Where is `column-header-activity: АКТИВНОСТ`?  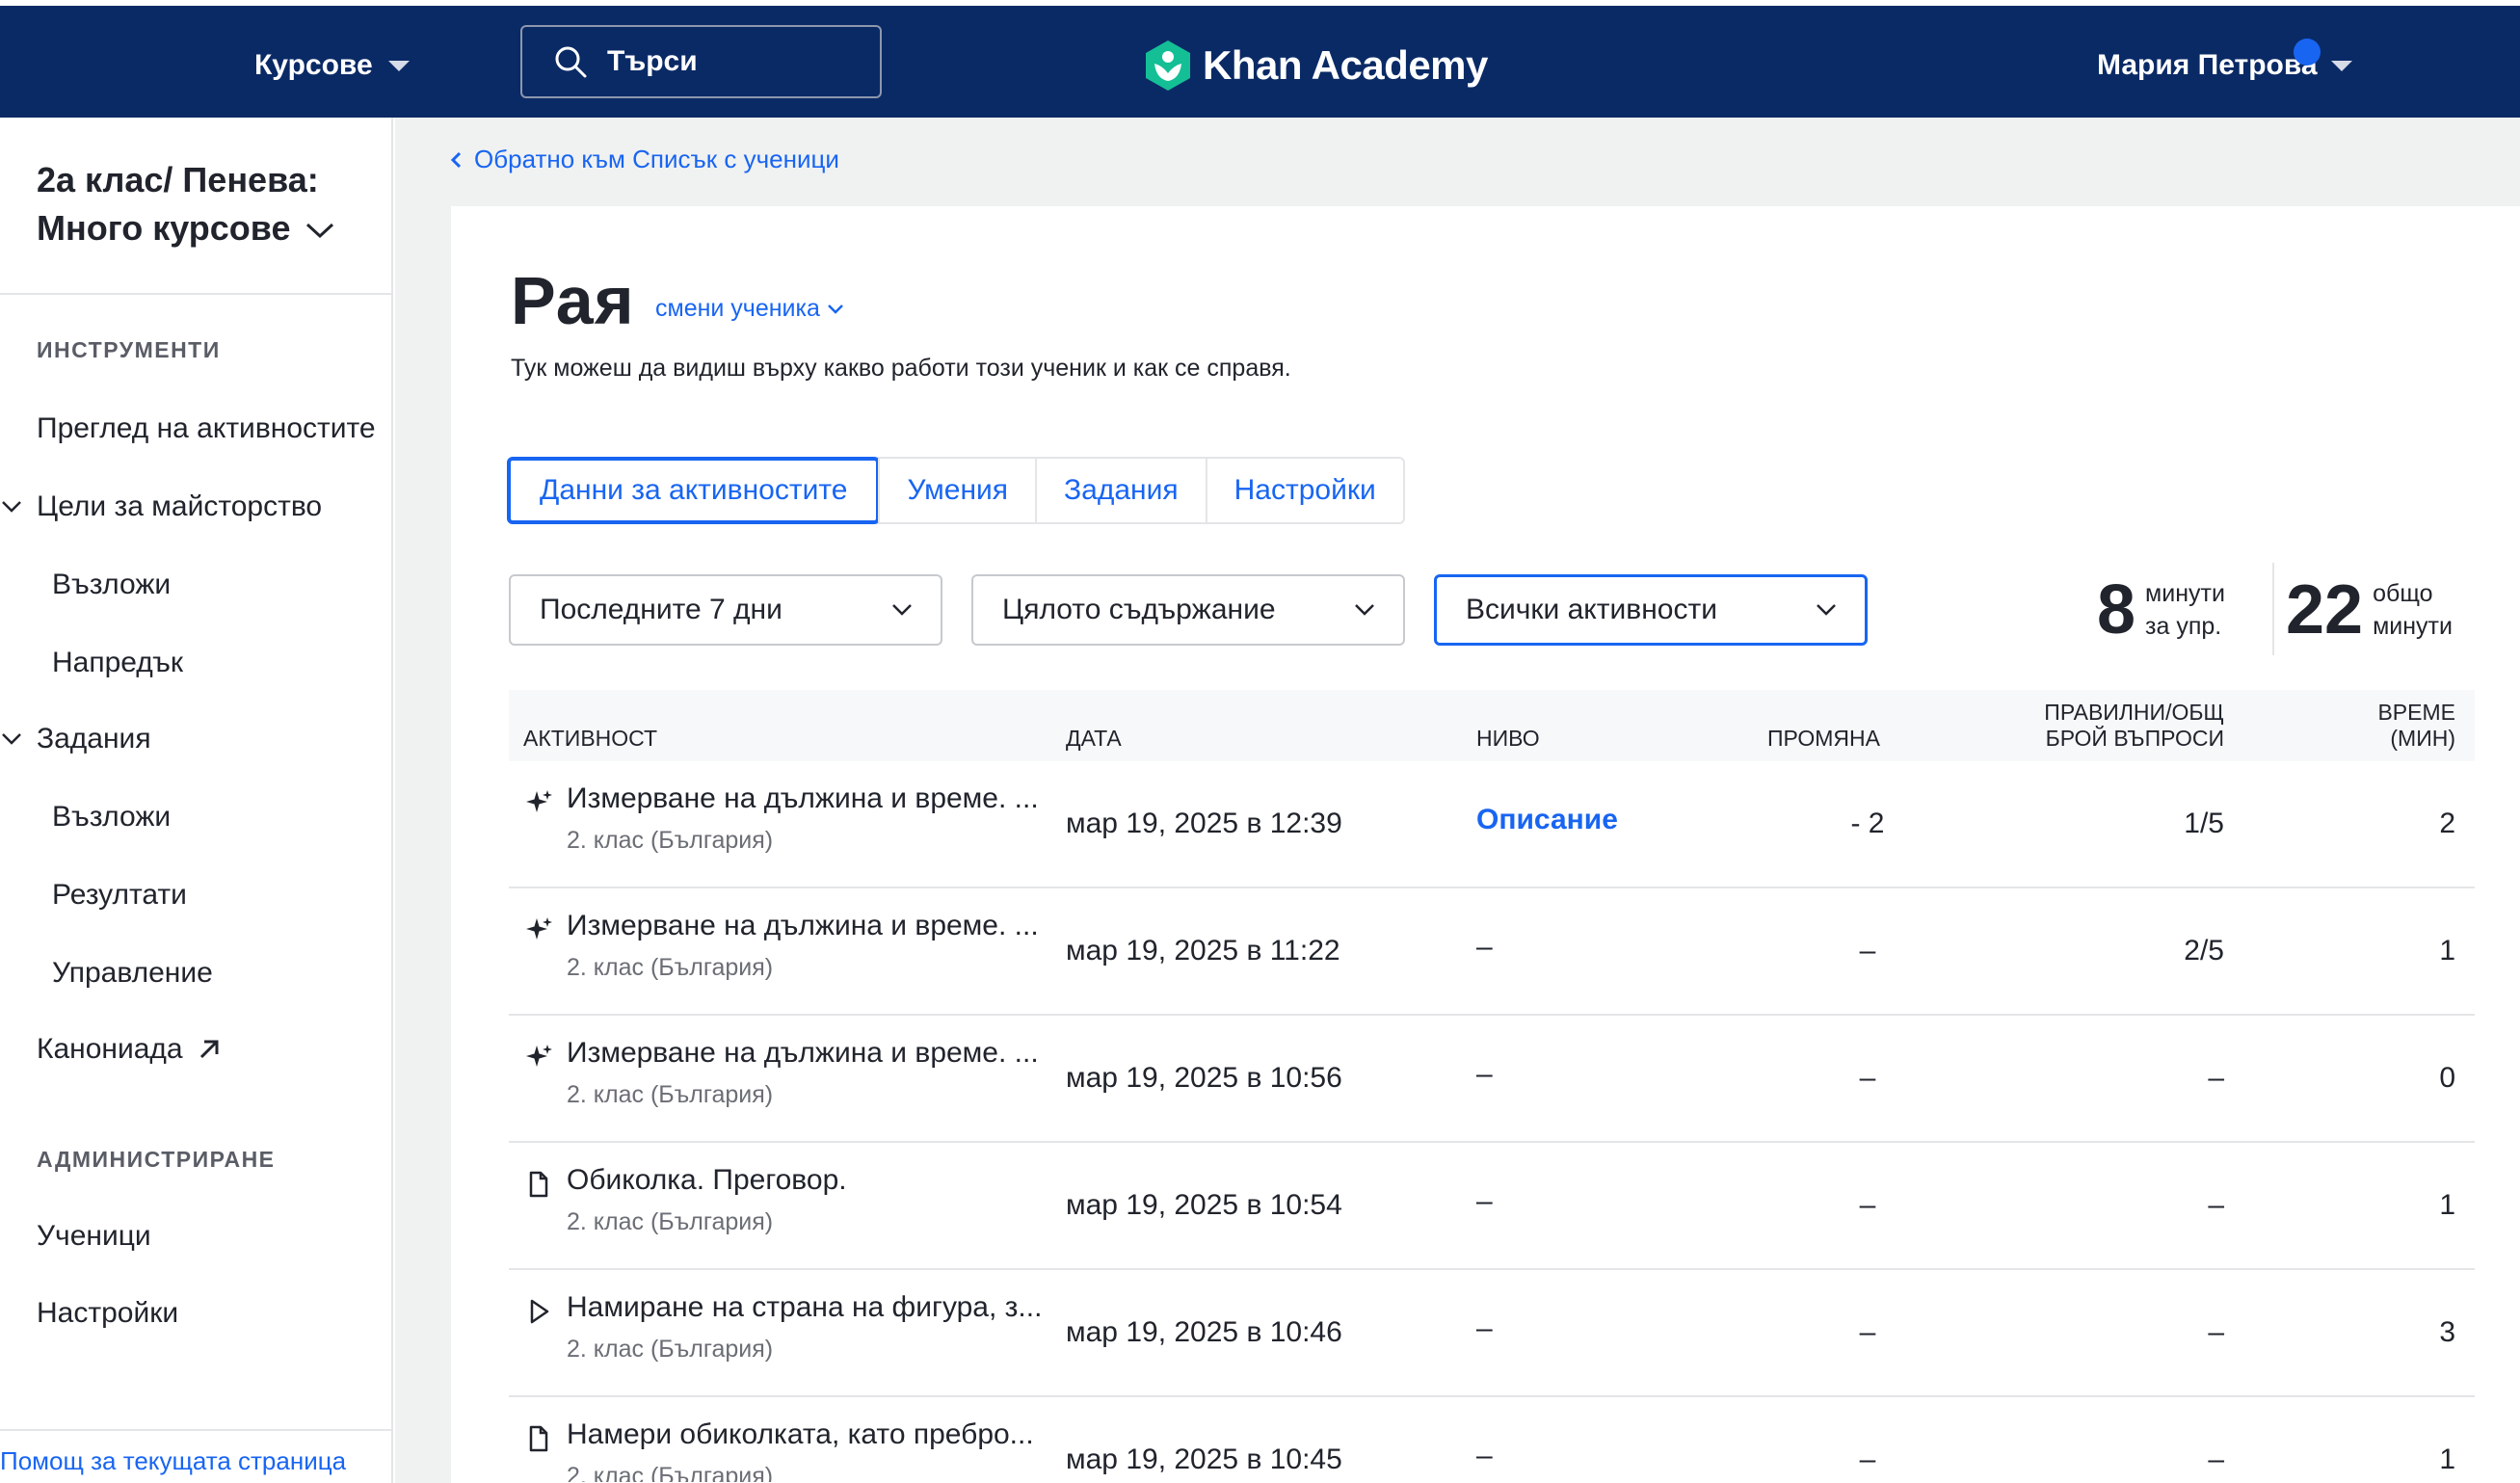 column-header-activity: АКТИВНОСТ is located at coordinates (590, 739).